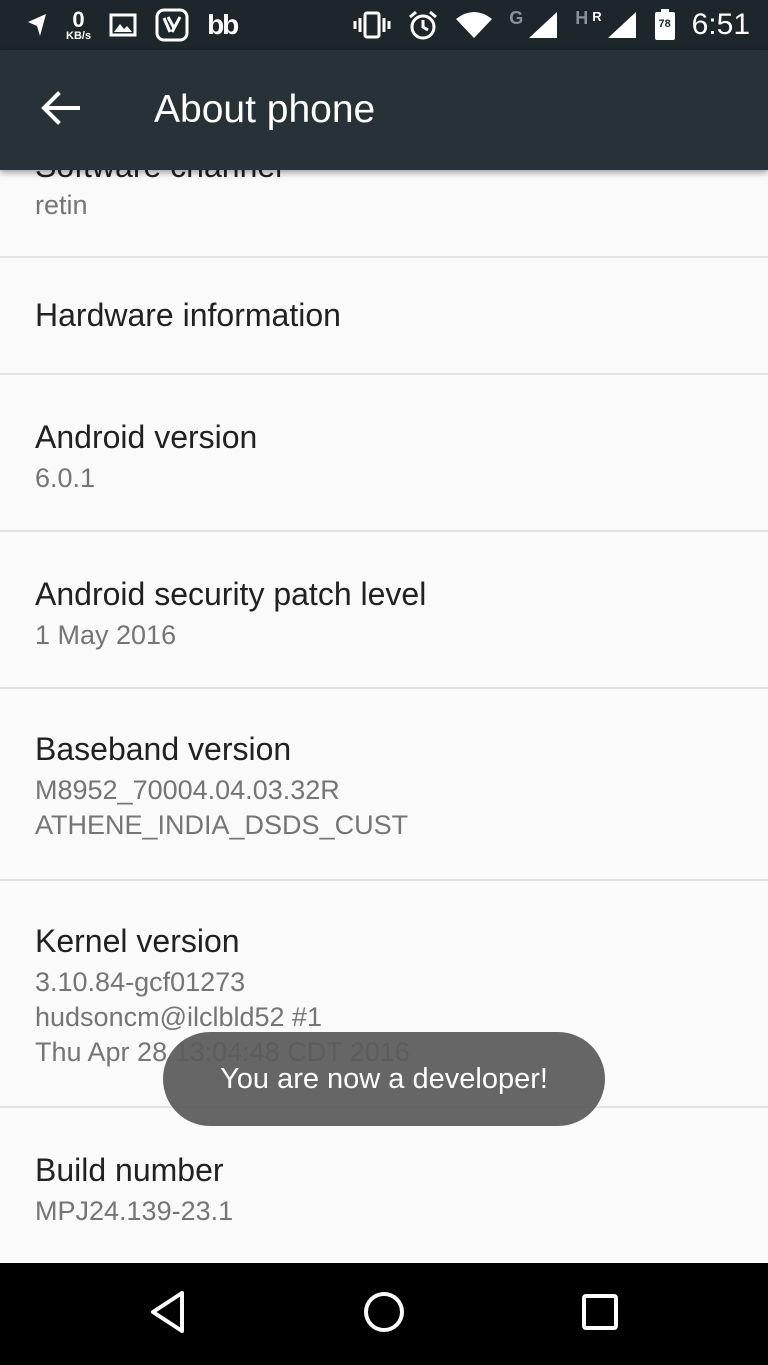 The image size is (768, 1365). Describe the element at coordinates (582, 17) in the screenshot. I see `network-type-h: H` at that location.